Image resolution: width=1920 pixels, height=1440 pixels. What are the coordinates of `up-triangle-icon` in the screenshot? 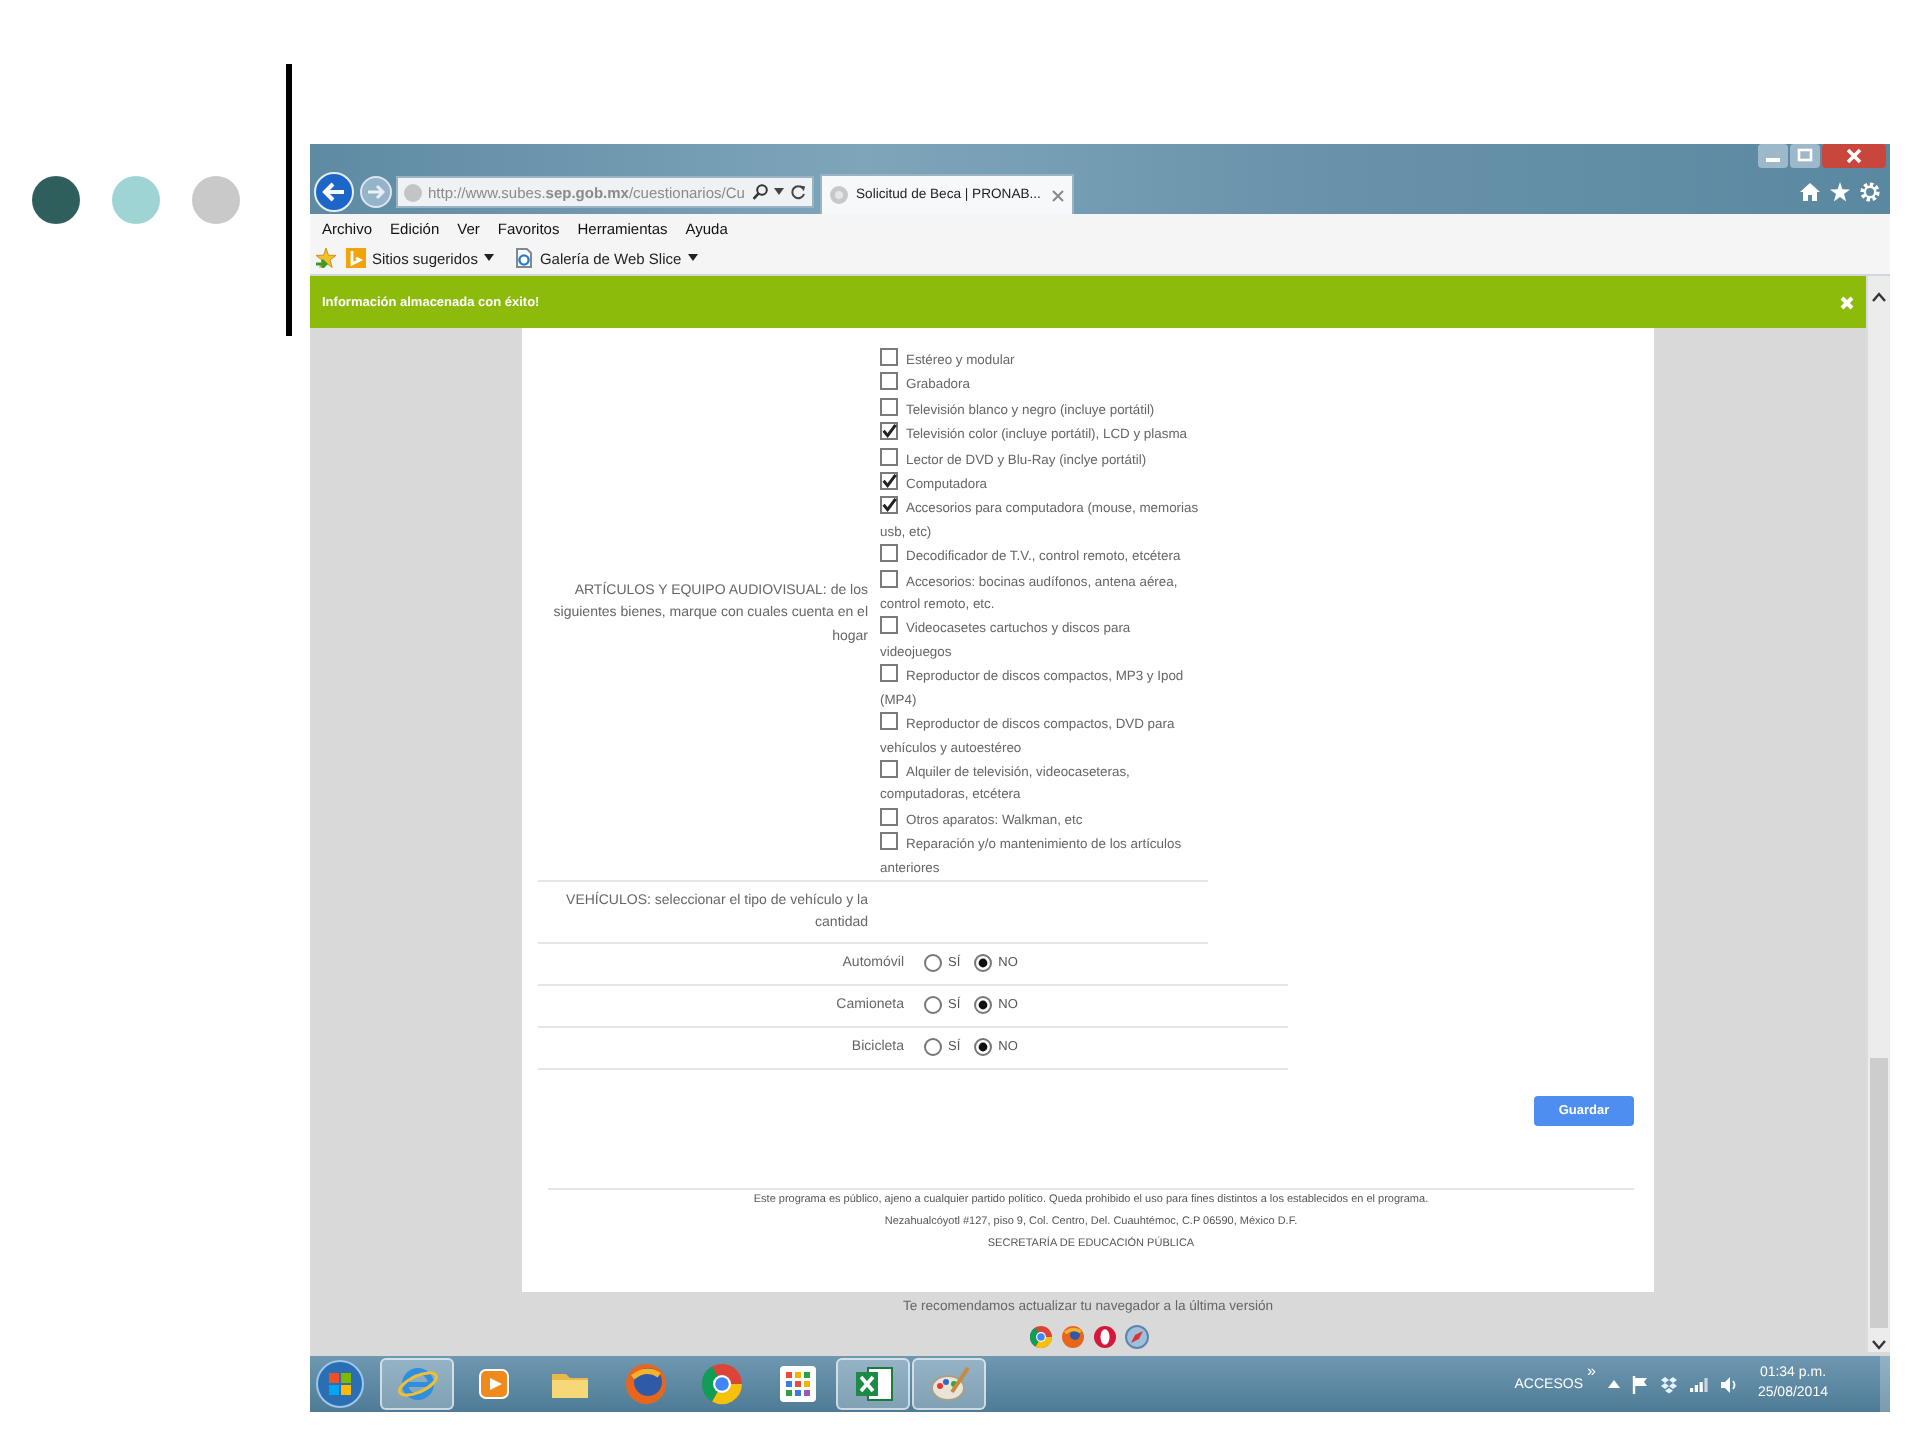 It's located at (1613, 1384).